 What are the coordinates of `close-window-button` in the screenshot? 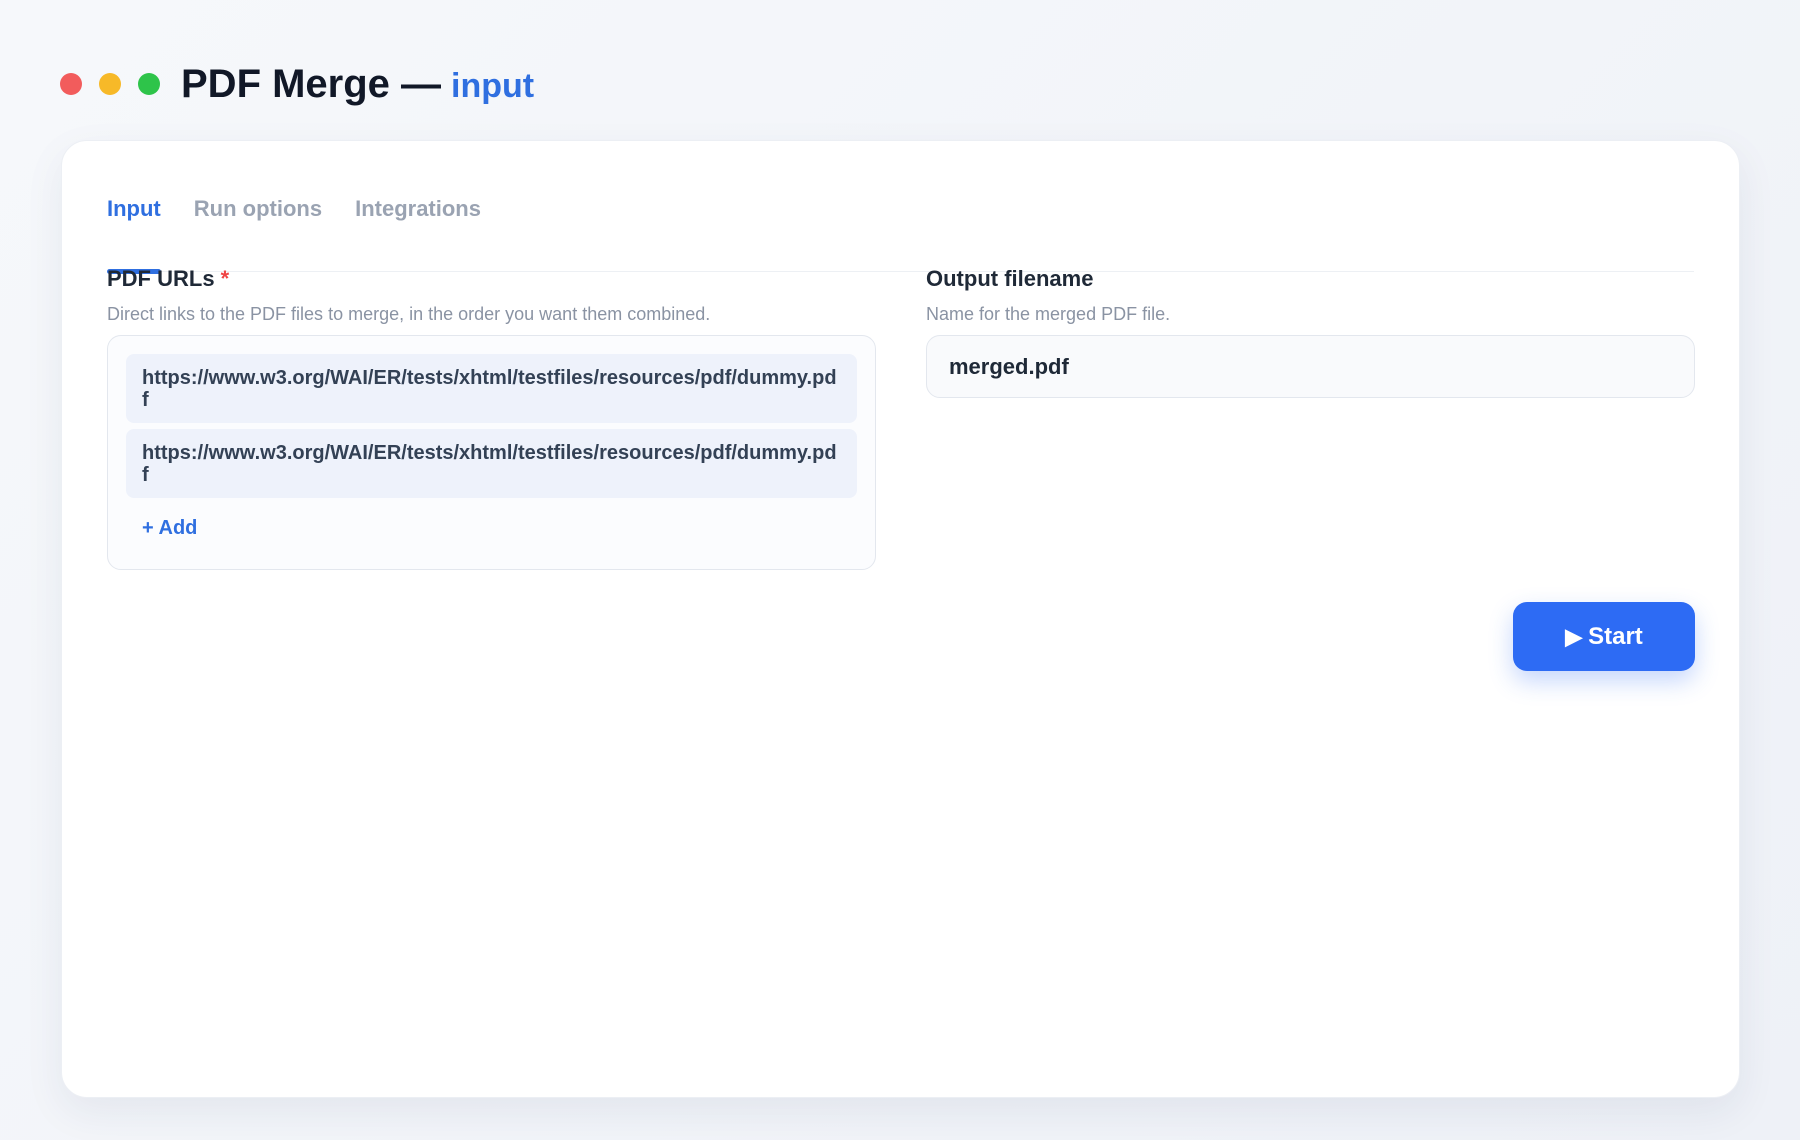 It's located at (71, 84).